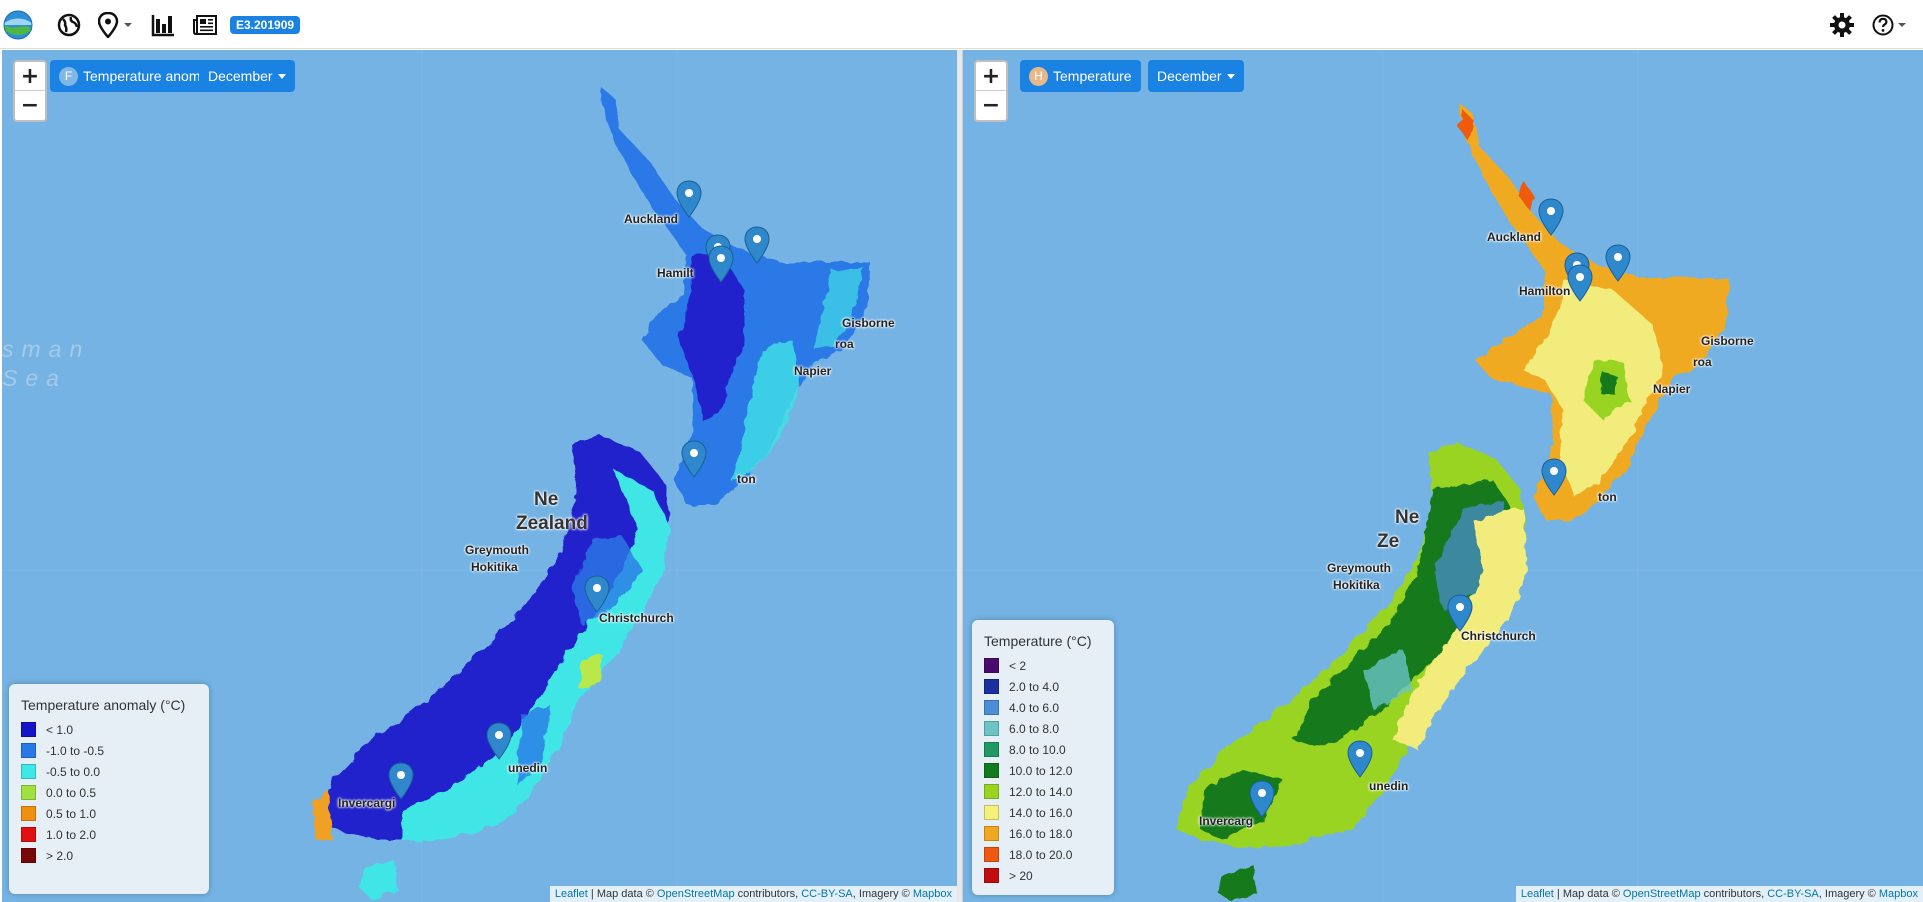 The width and height of the screenshot is (1923, 902). I want to click on logo-icon, so click(18, 25).